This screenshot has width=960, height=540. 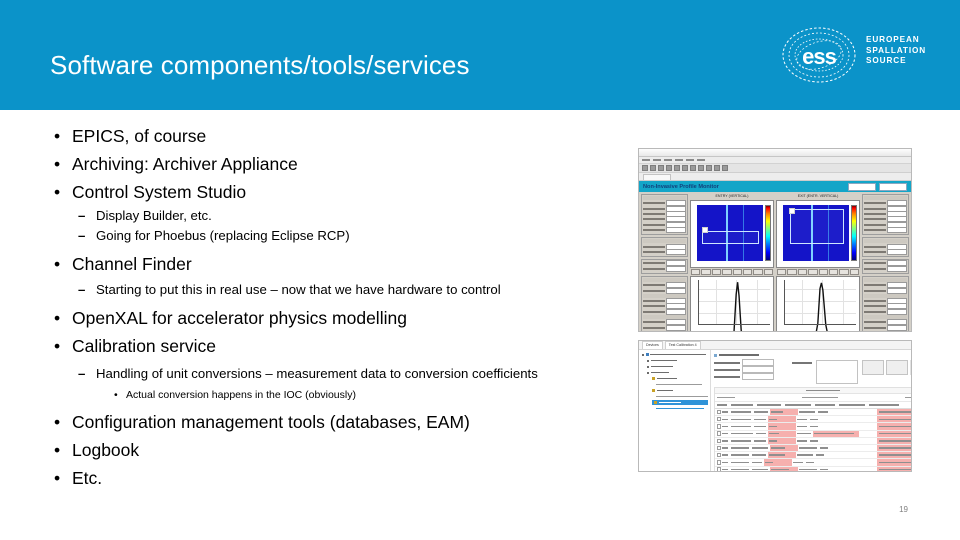 I want to click on document-tab, so click(x=657, y=177).